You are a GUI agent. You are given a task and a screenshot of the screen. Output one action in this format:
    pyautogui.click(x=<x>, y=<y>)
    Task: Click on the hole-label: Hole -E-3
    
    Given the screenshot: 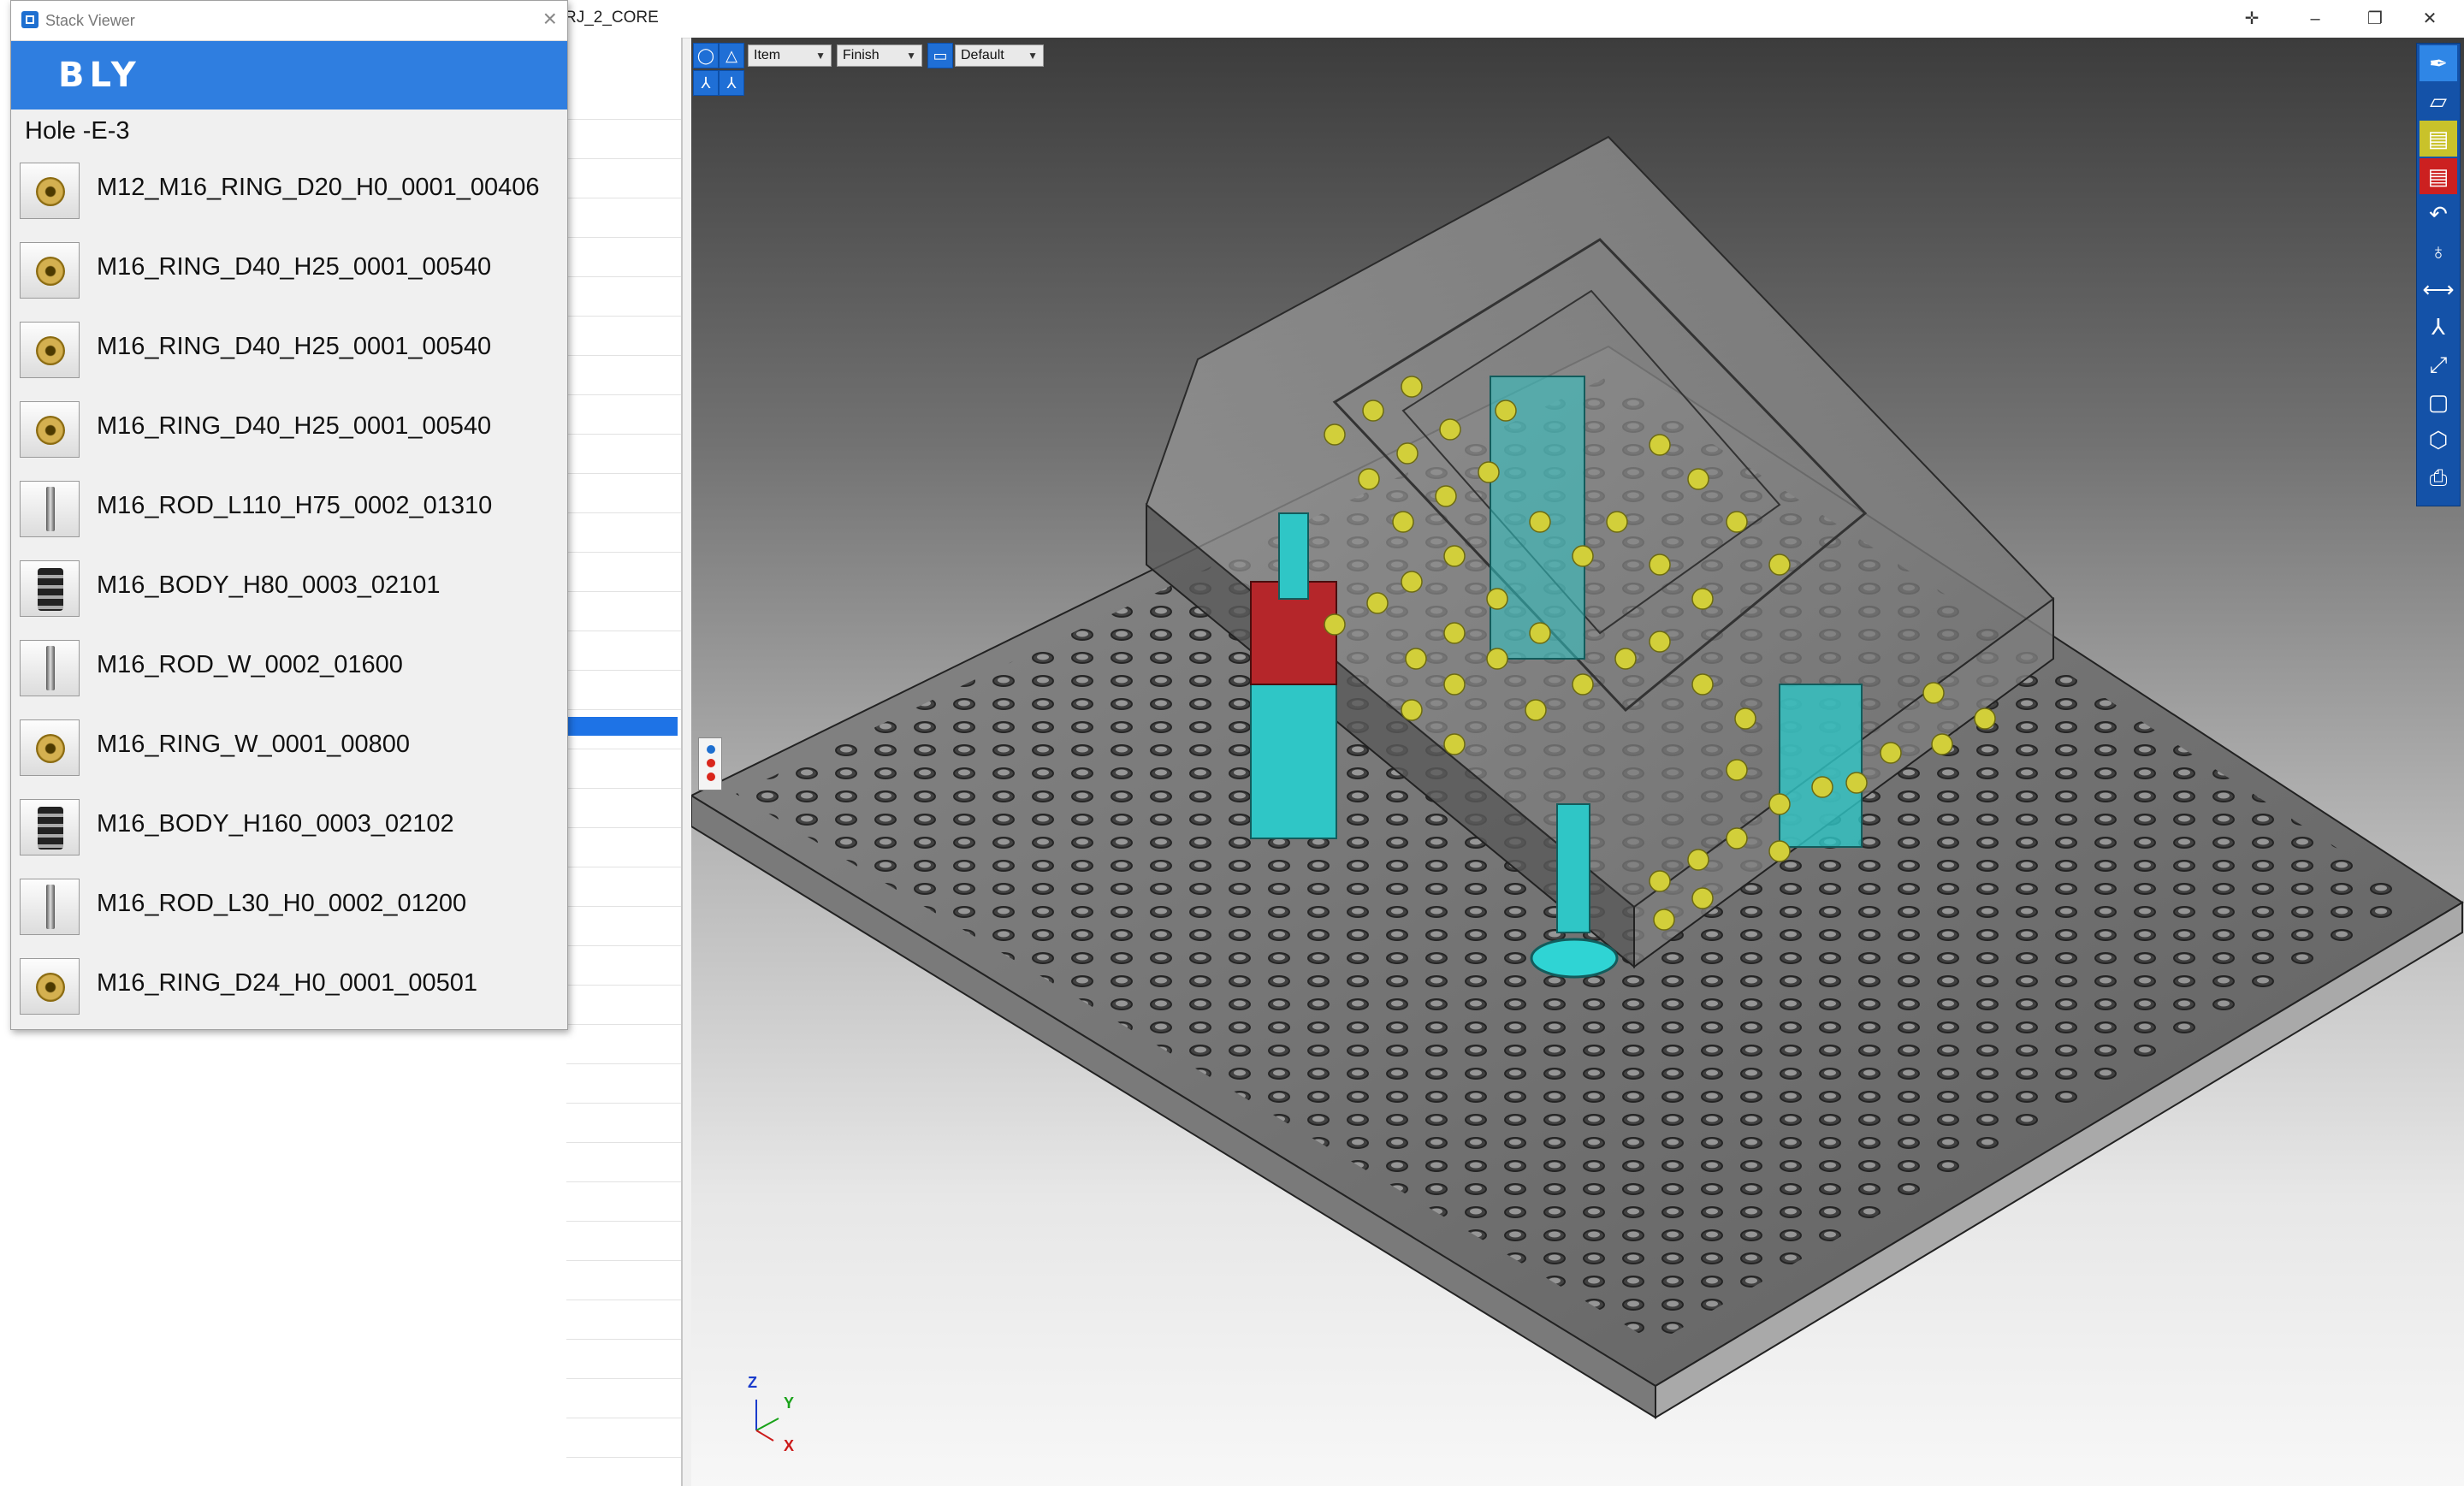 What is the action you would take?
    pyautogui.click(x=77, y=131)
    